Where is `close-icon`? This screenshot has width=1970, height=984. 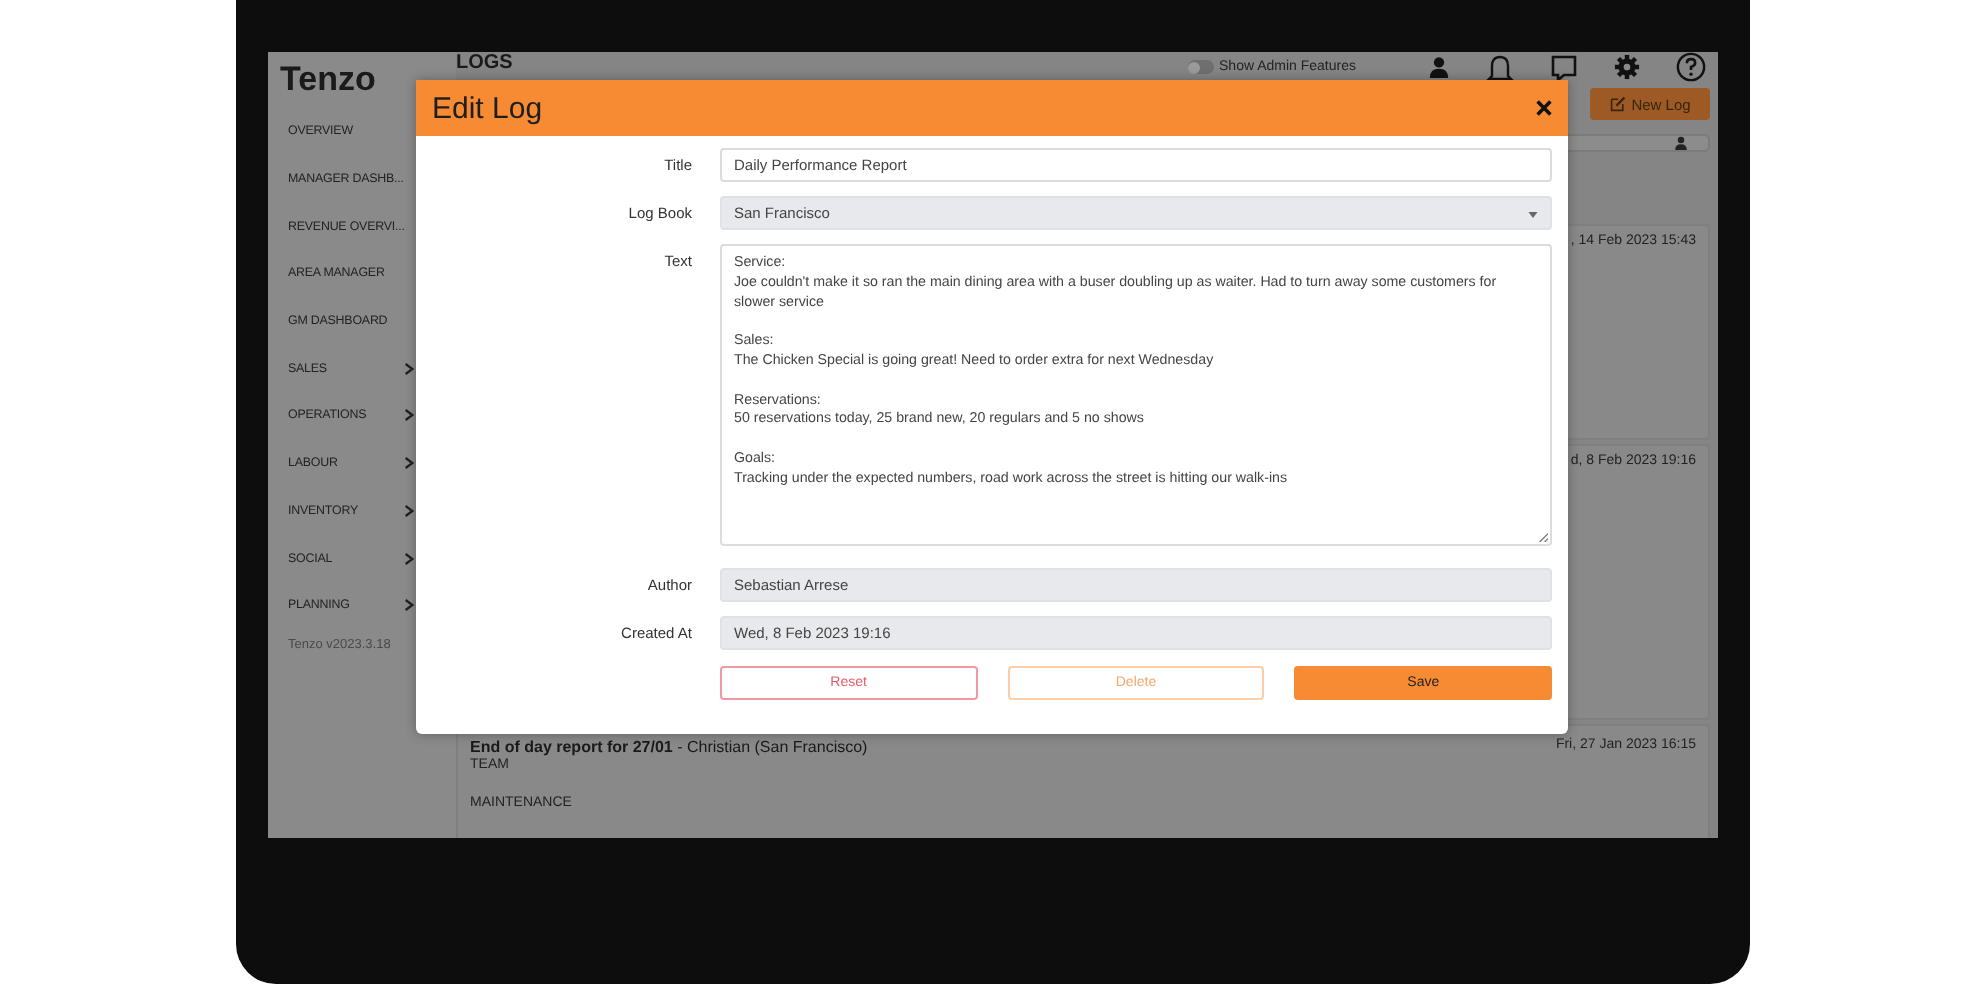
close-icon is located at coordinates (1544, 108).